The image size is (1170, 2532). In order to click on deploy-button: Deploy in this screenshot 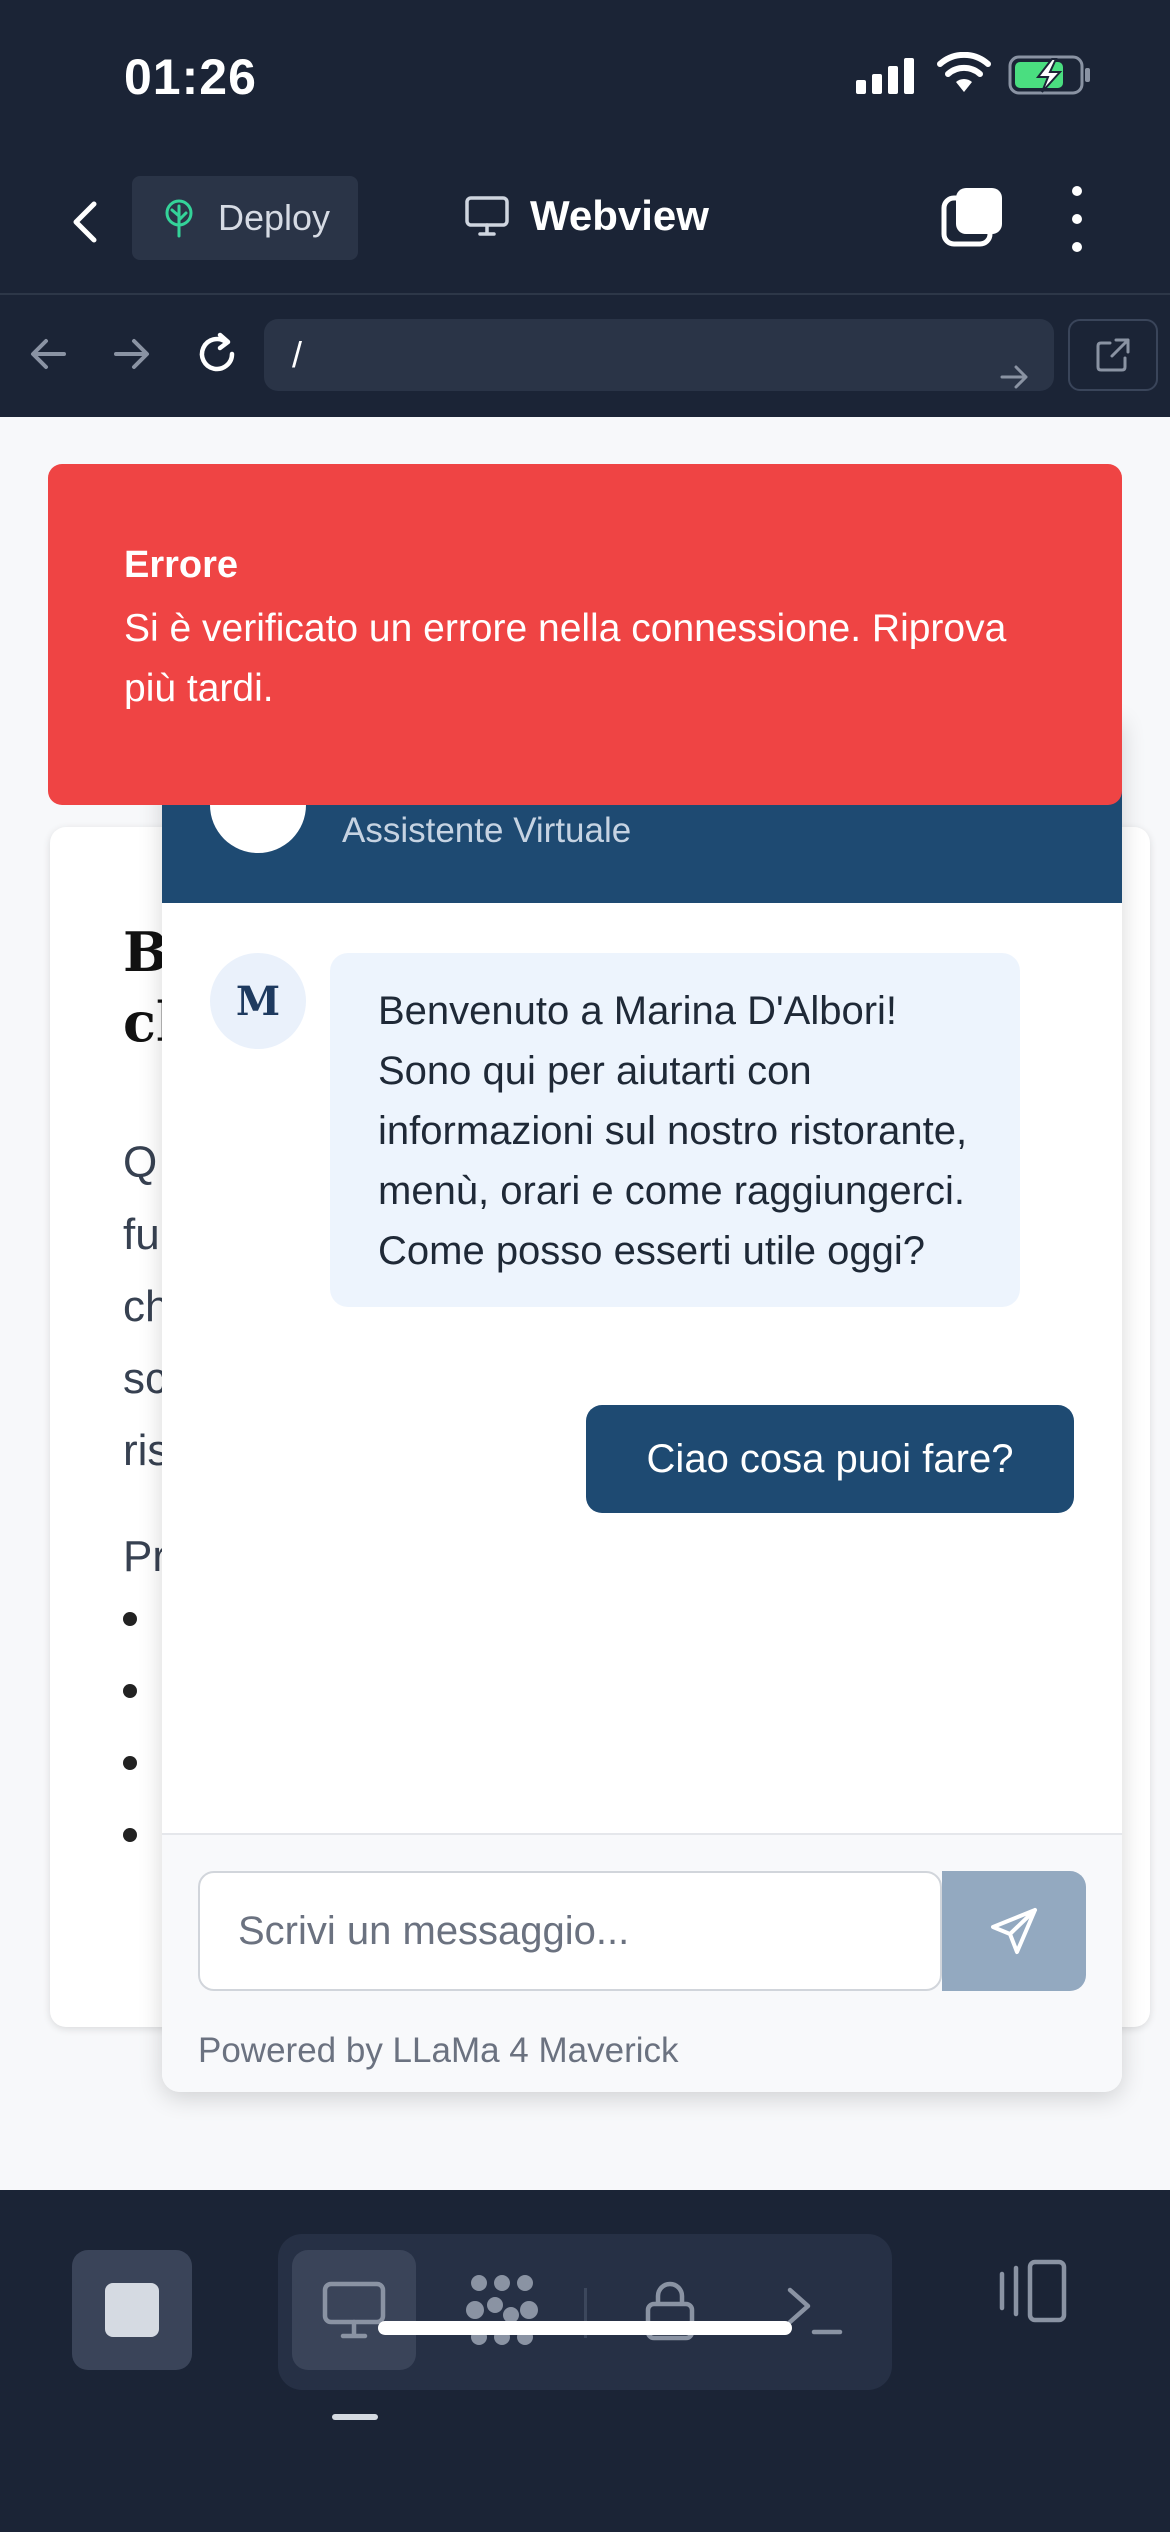, I will do `click(245, 218)`.